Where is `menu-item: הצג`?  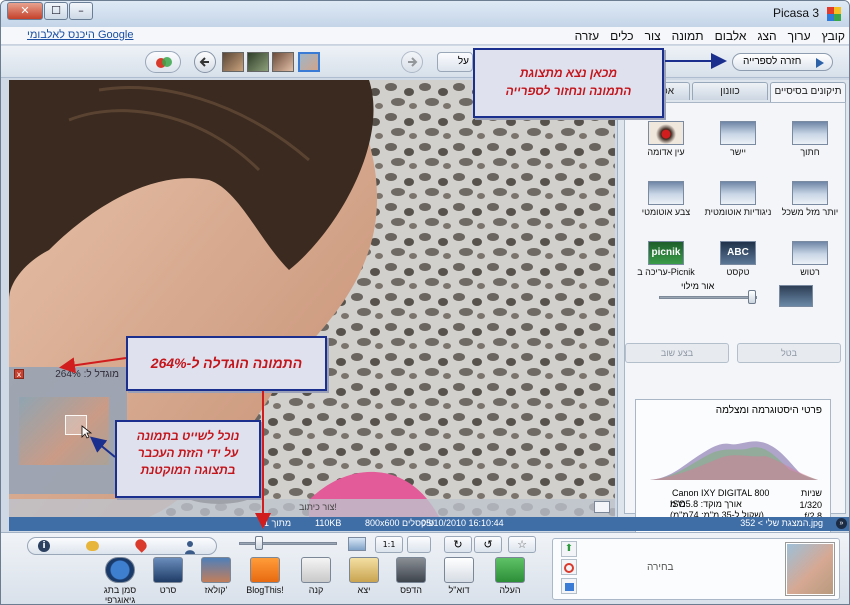 menu-item: הצג is located at coordinates (766, 36).